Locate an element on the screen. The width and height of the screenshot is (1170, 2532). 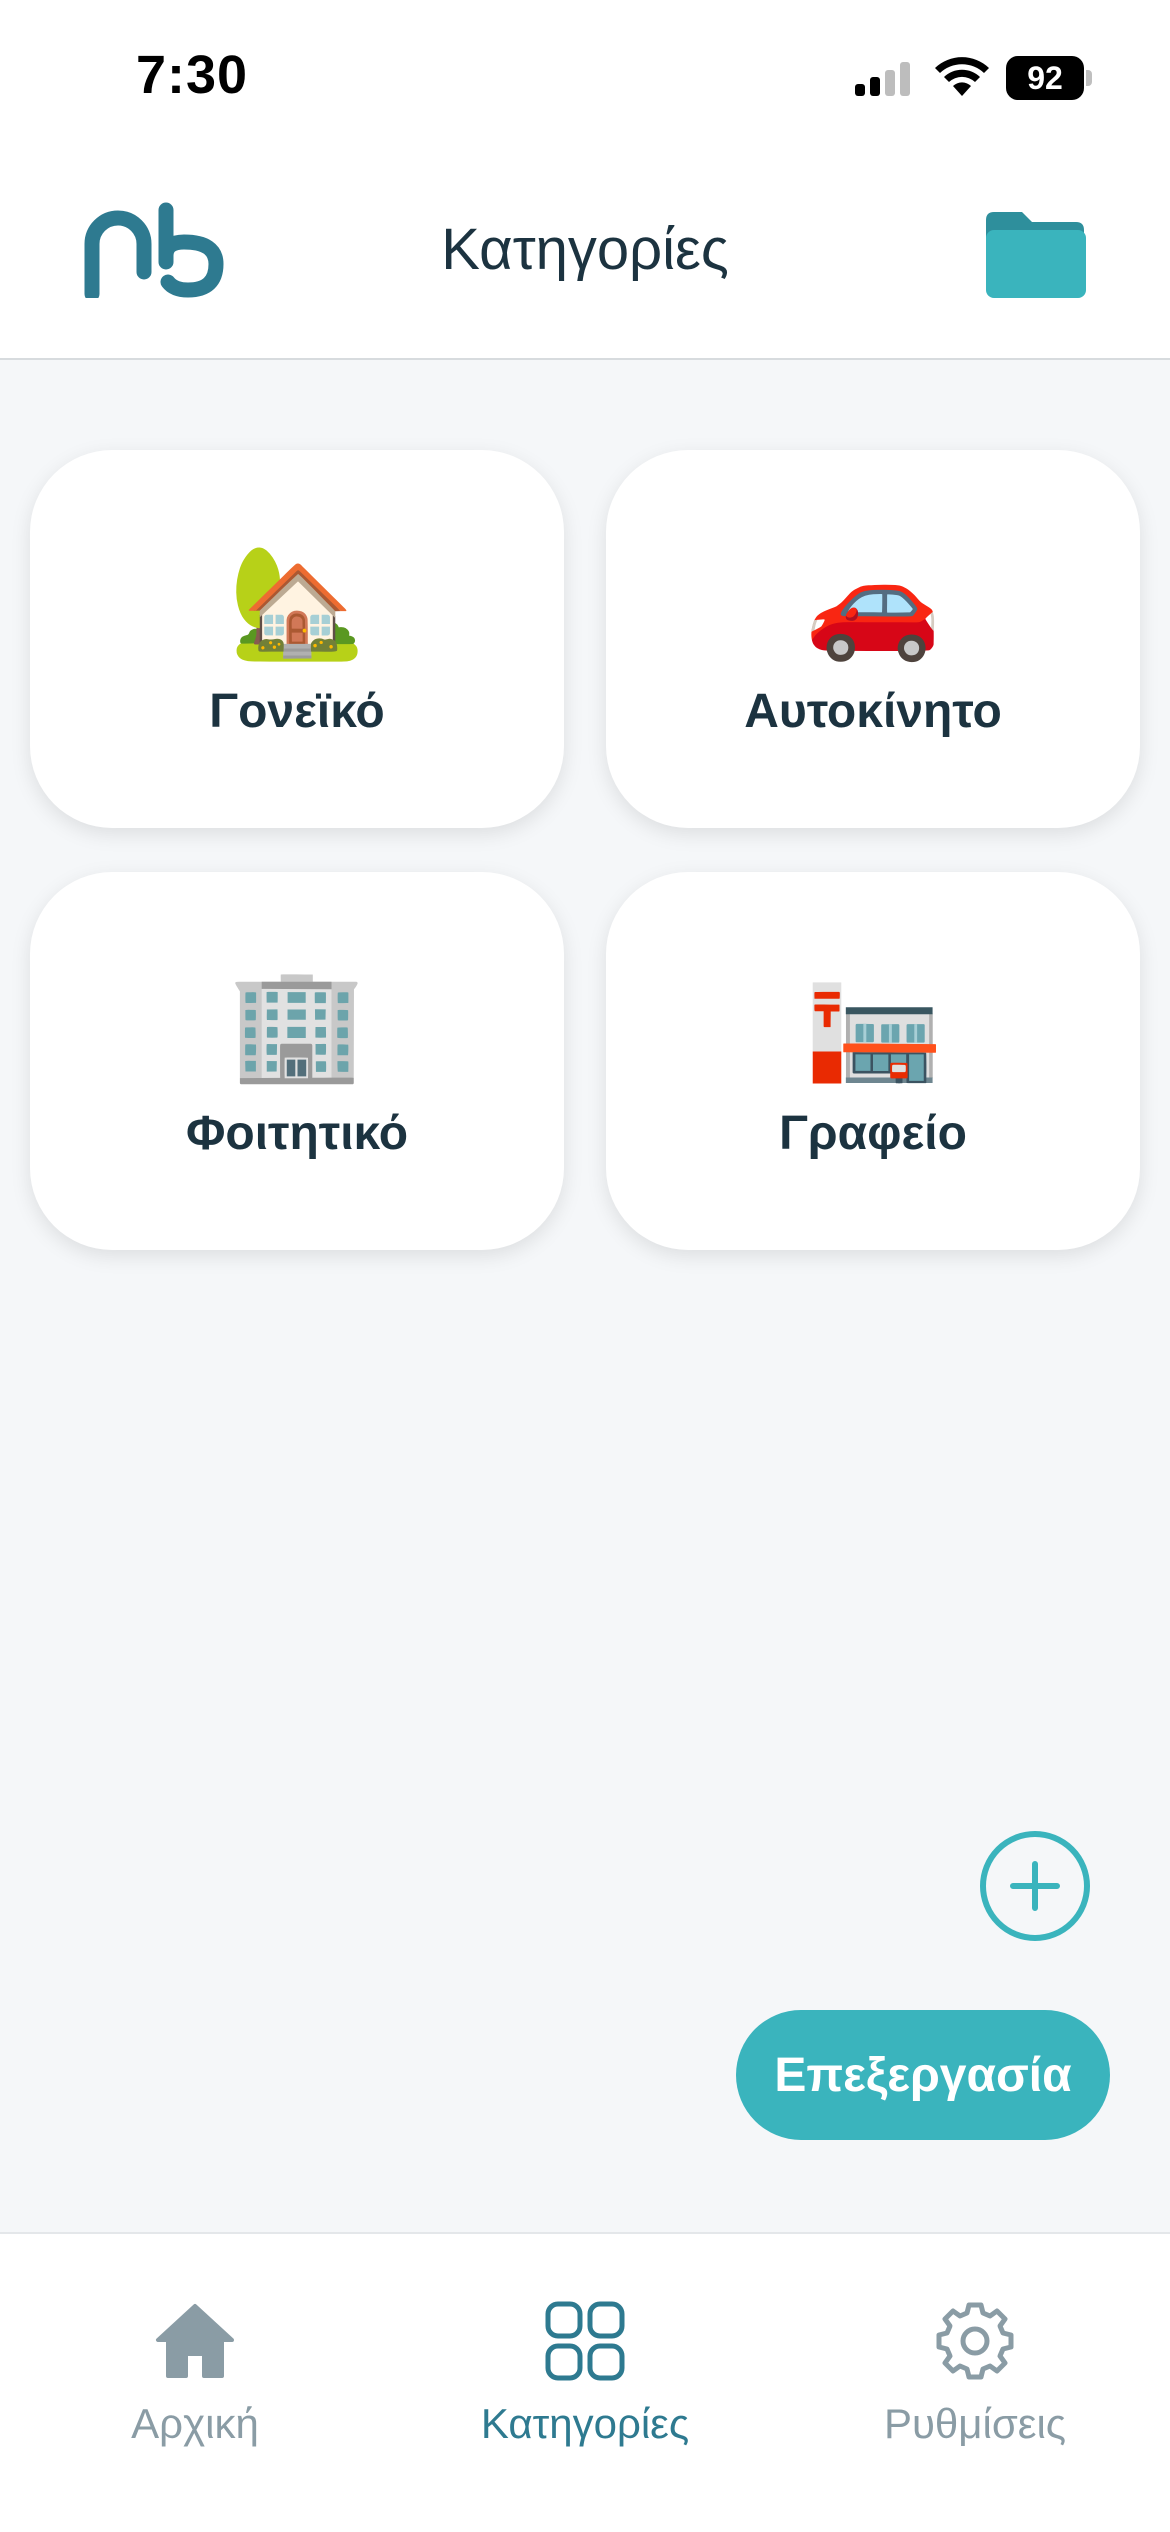
tab-home-label: Αρχική is located at coordinates (195, 2423).